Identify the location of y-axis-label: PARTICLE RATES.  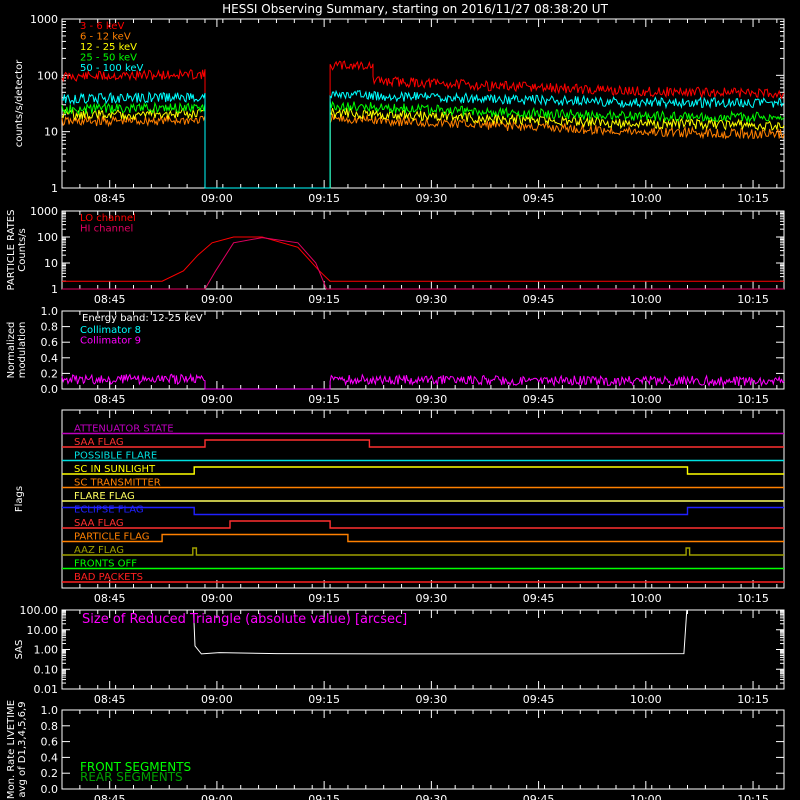
(11, 250).